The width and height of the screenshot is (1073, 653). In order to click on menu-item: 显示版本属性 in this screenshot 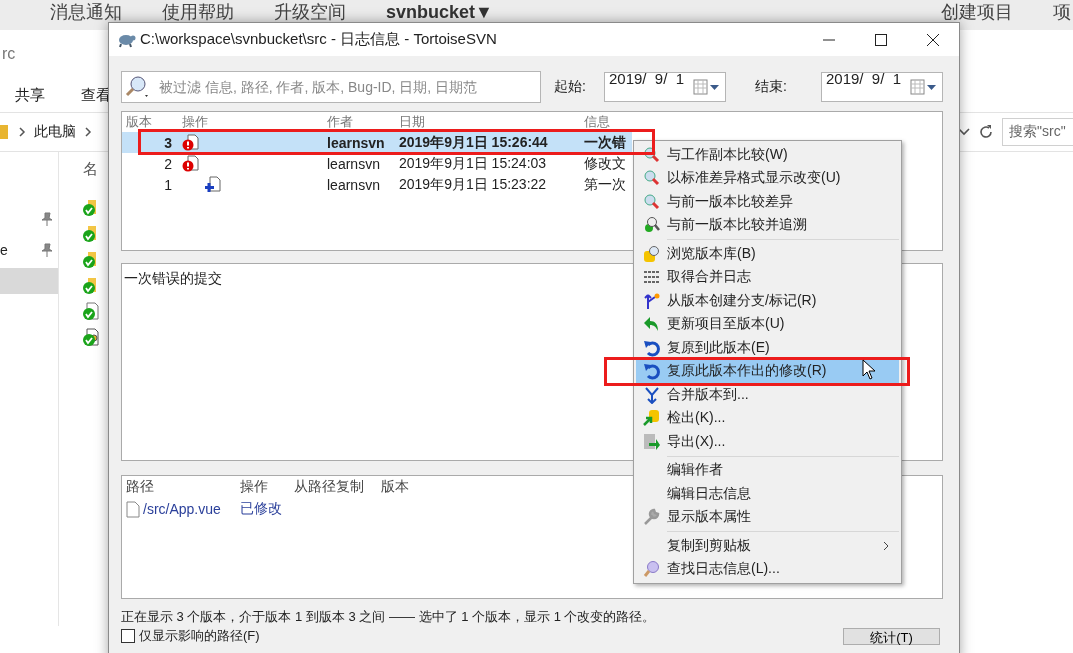, I will do `click(767, 517)`.